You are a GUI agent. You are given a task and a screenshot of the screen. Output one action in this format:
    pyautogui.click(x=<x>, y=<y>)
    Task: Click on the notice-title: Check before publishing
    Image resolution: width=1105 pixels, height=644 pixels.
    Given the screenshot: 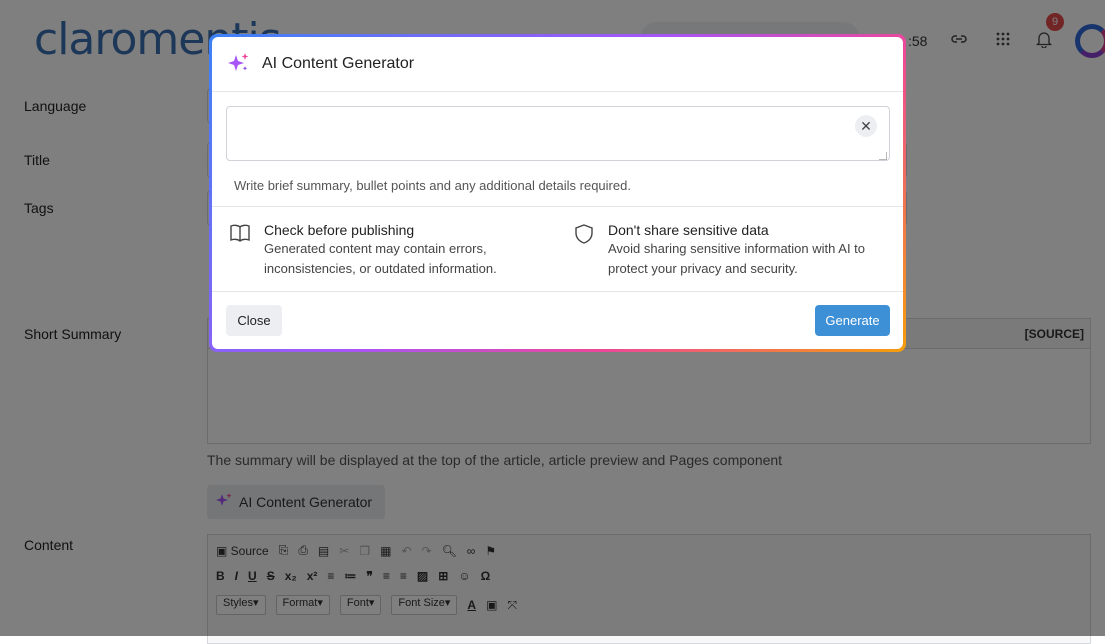 What is the action you would take?
    pyautogui.click(x=339, y=230)
    